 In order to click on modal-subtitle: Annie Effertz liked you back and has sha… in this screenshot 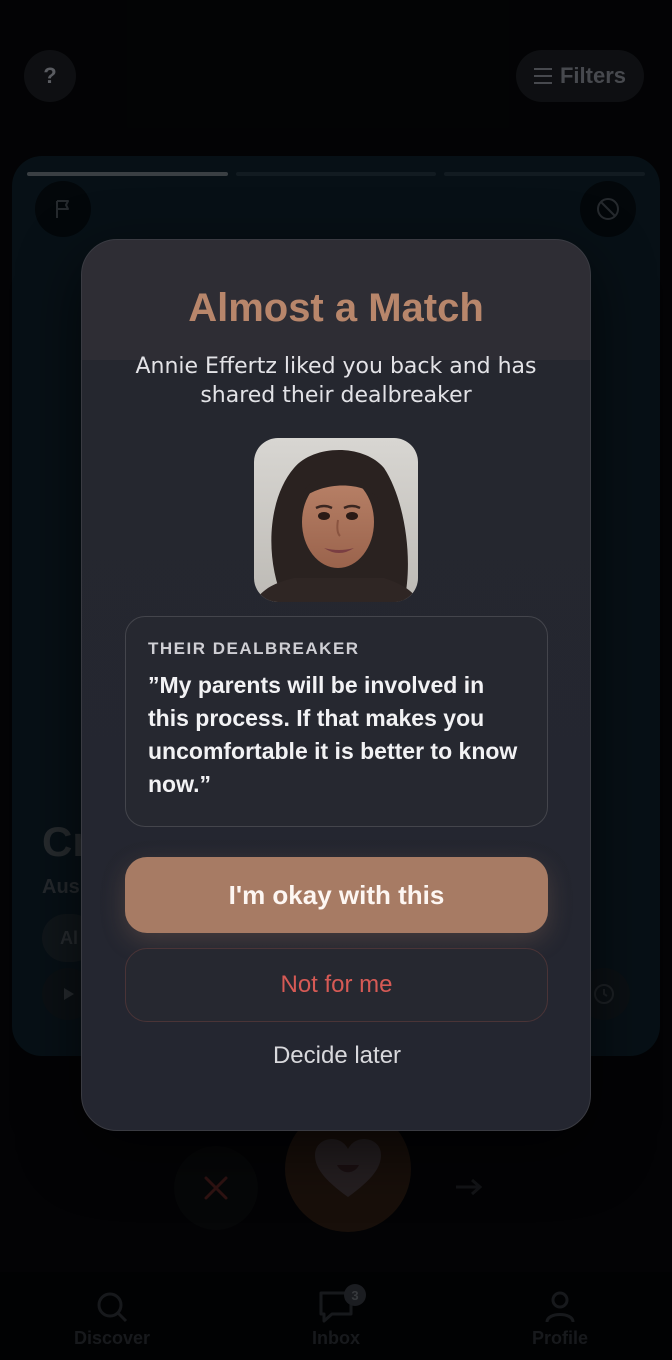, I will do `click(336, 381)`.